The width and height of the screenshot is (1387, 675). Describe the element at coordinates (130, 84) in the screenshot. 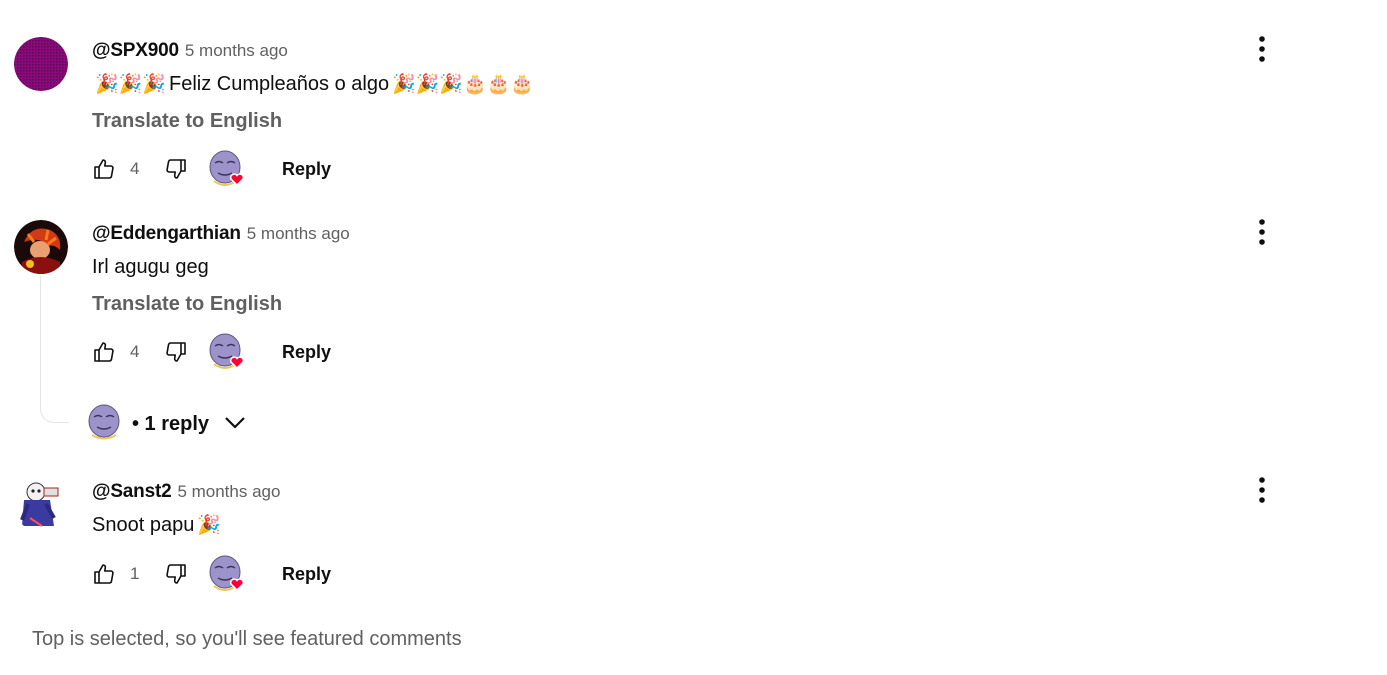

I see `party-emoji: 🎉🎉🎉` at that location.